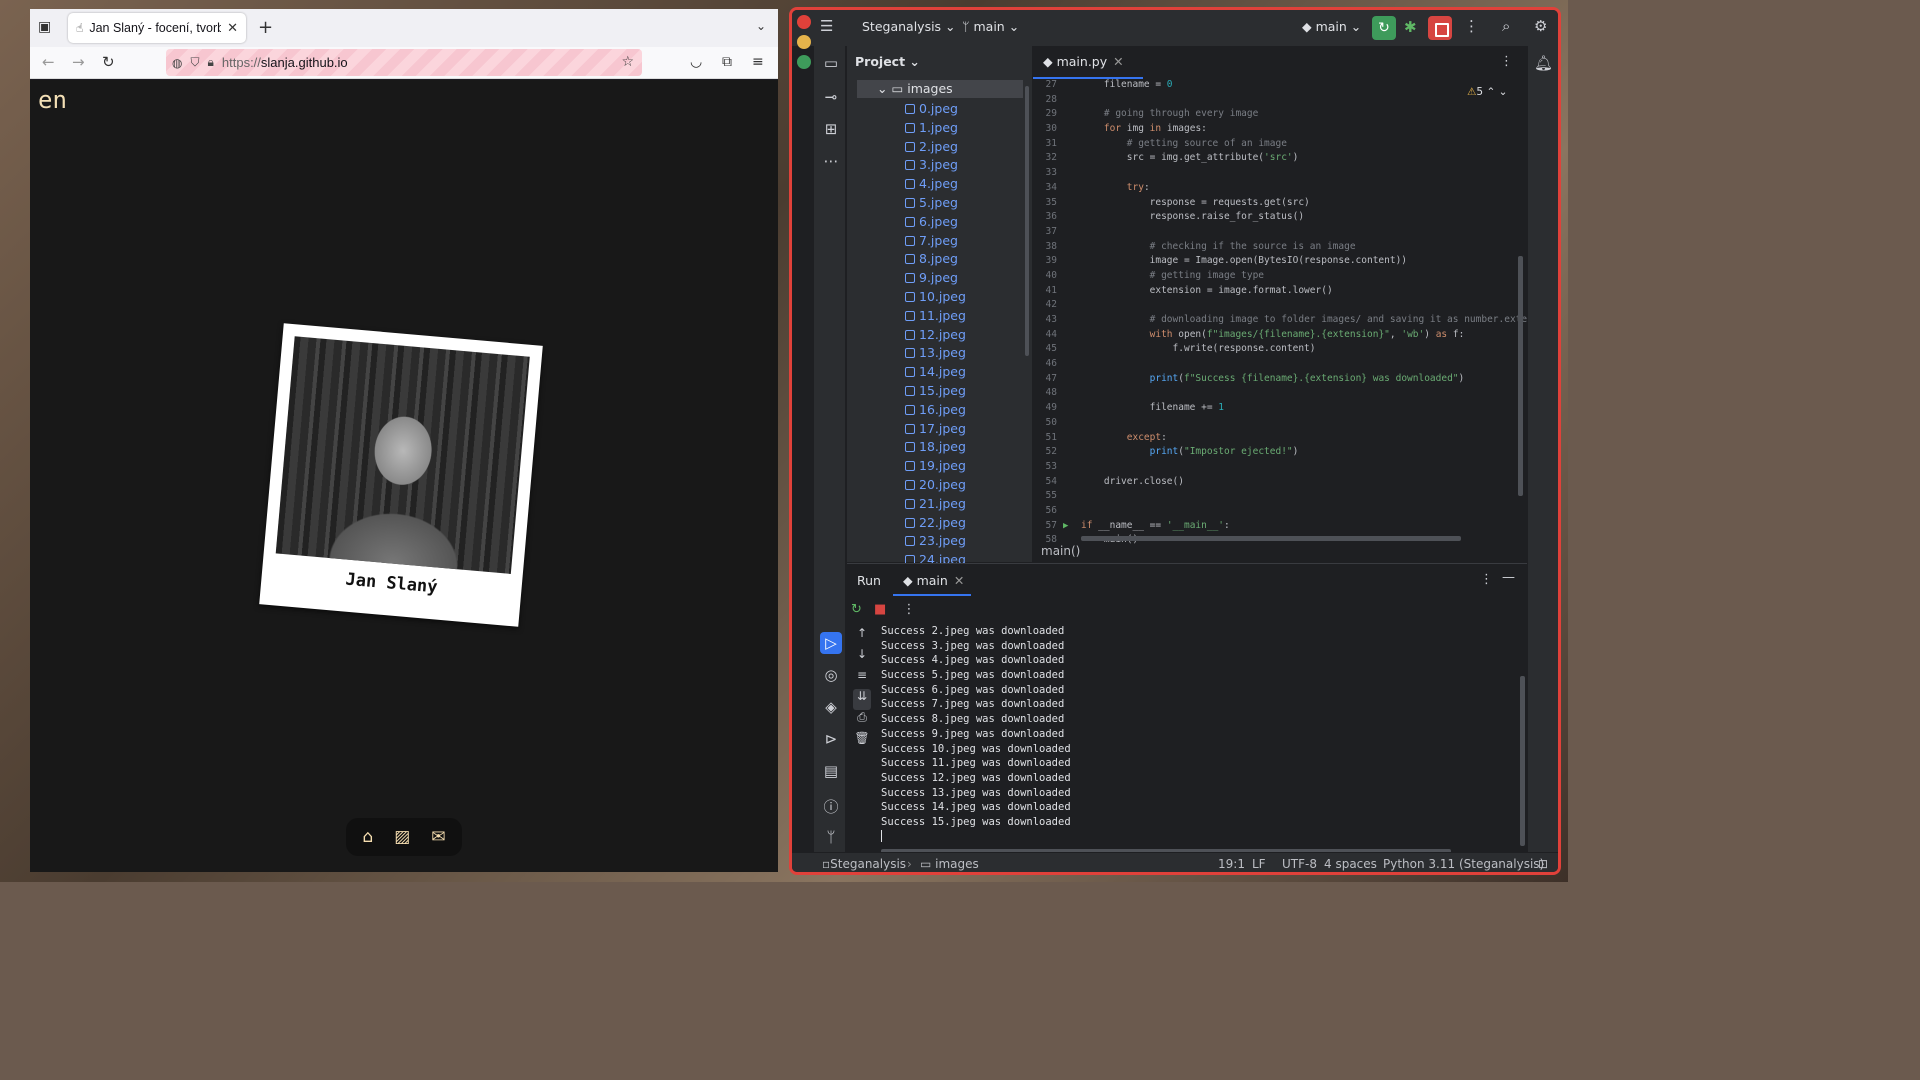 This screenshot has width=1920, height=1080. Describe the element at coordinates (826, 26) in the screenshot. I see `main-menu-icon: ☰` at that location.